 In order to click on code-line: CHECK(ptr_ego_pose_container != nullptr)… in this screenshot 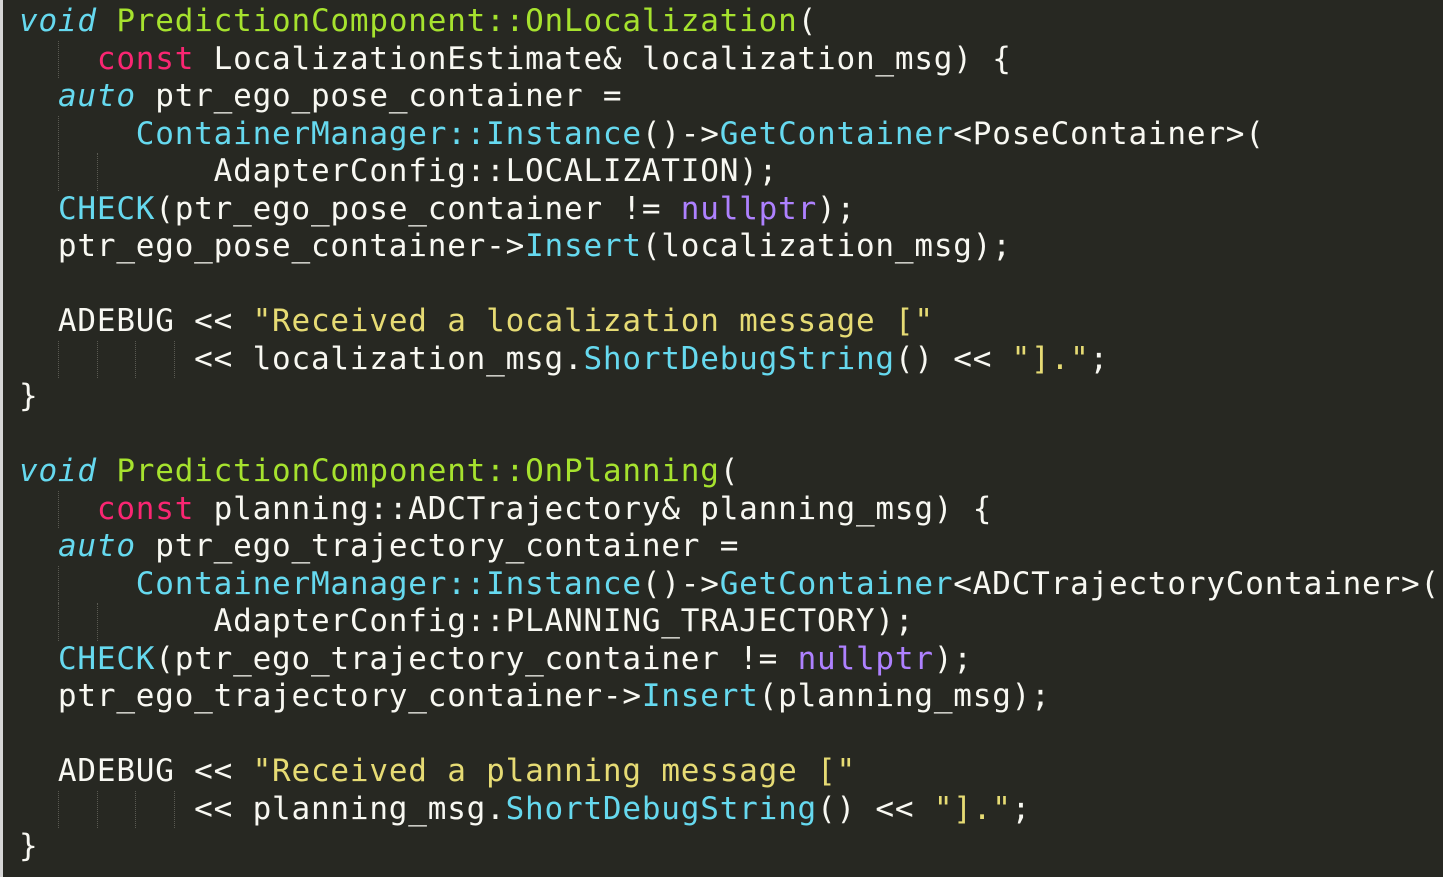, I will do `click(729, 210)`.